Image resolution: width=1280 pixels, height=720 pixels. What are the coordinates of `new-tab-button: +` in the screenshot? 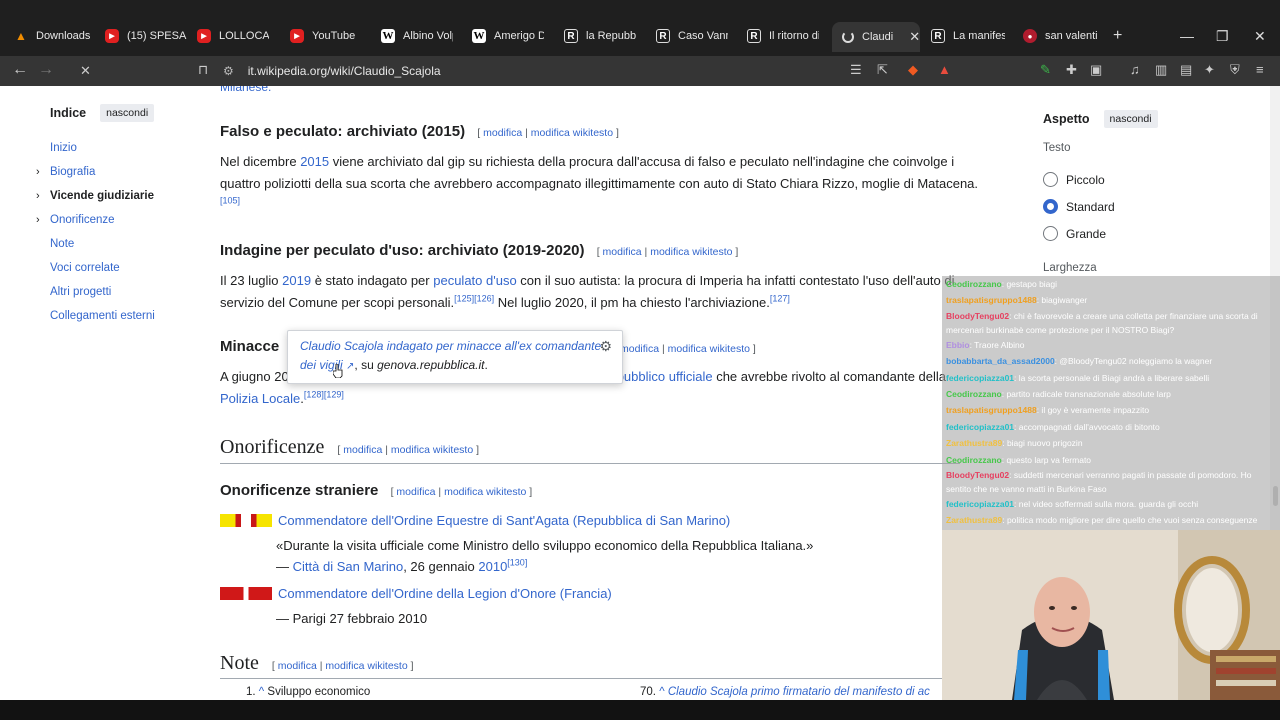 It's located at (1117, 36).